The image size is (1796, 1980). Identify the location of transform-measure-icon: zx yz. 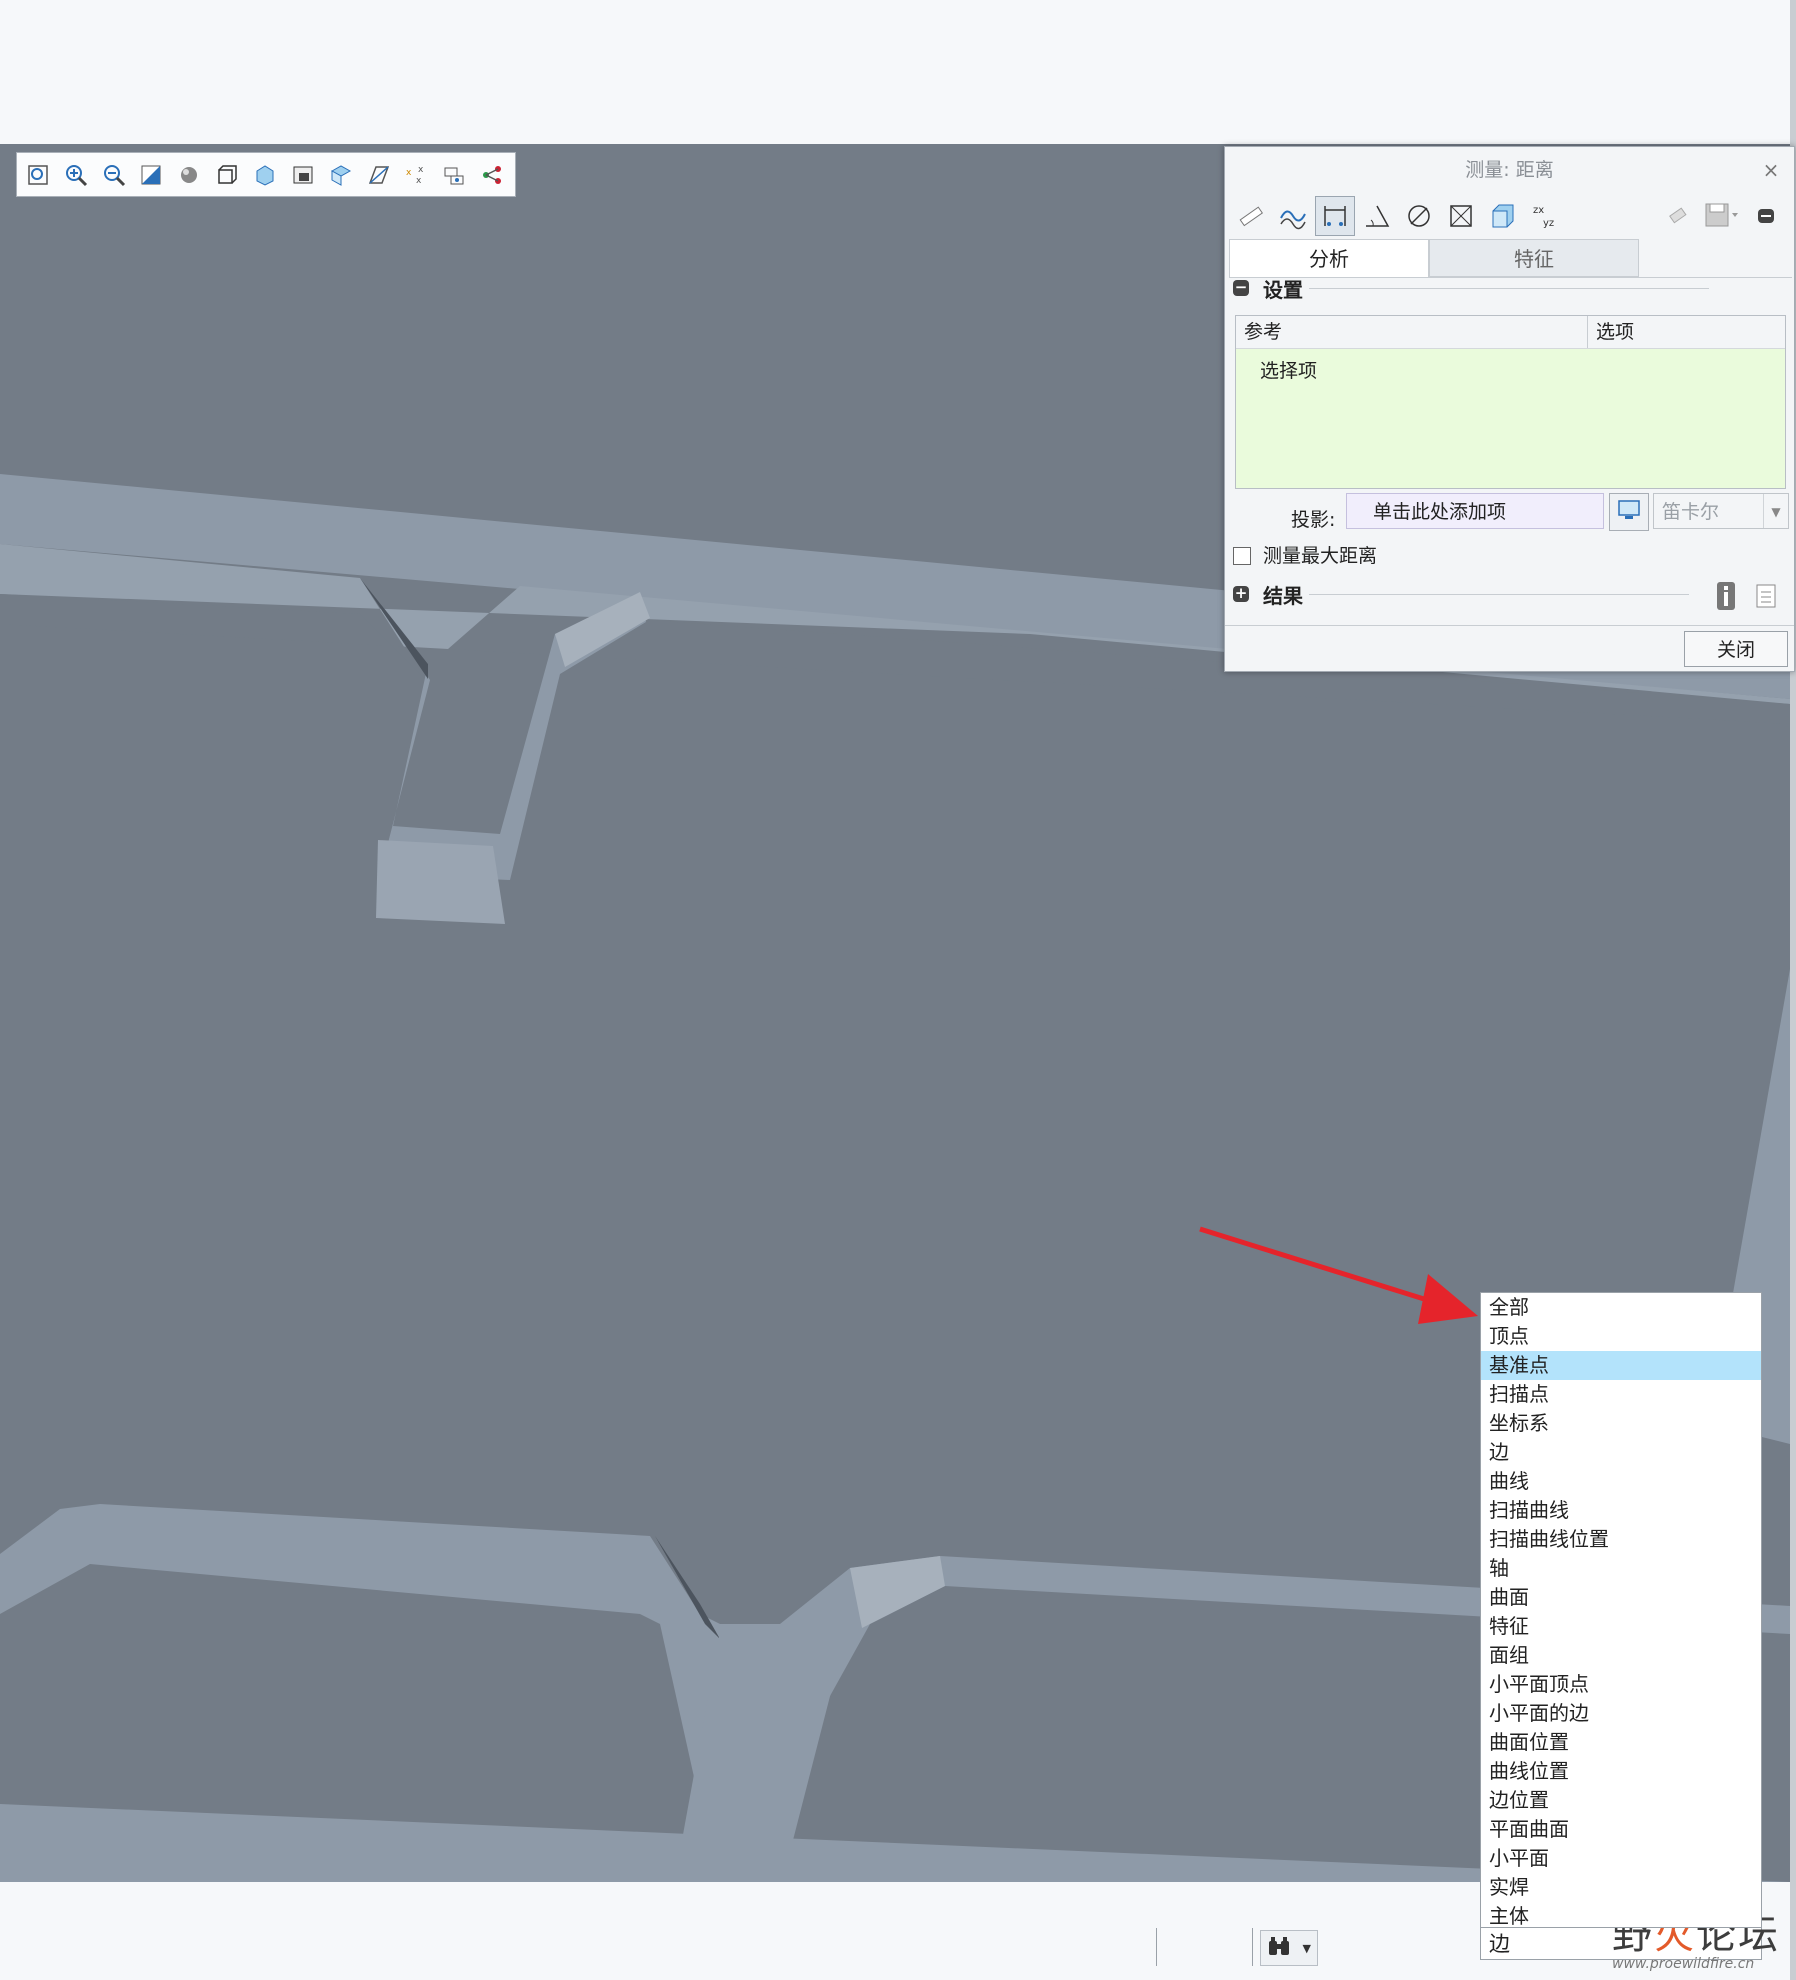
(1545, 216).